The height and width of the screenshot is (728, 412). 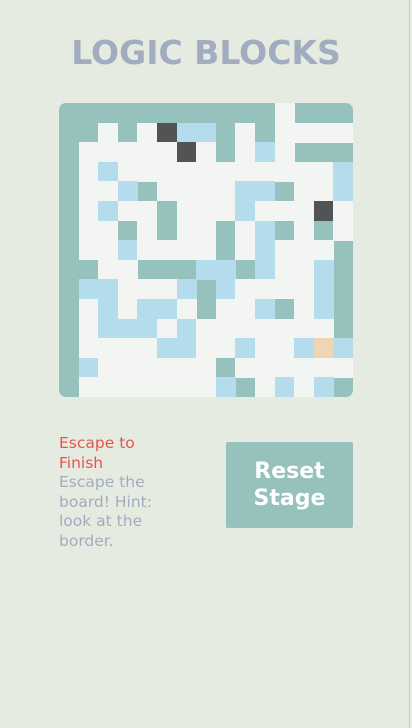 I want to click on player-tile, so click(x=323, y=348).